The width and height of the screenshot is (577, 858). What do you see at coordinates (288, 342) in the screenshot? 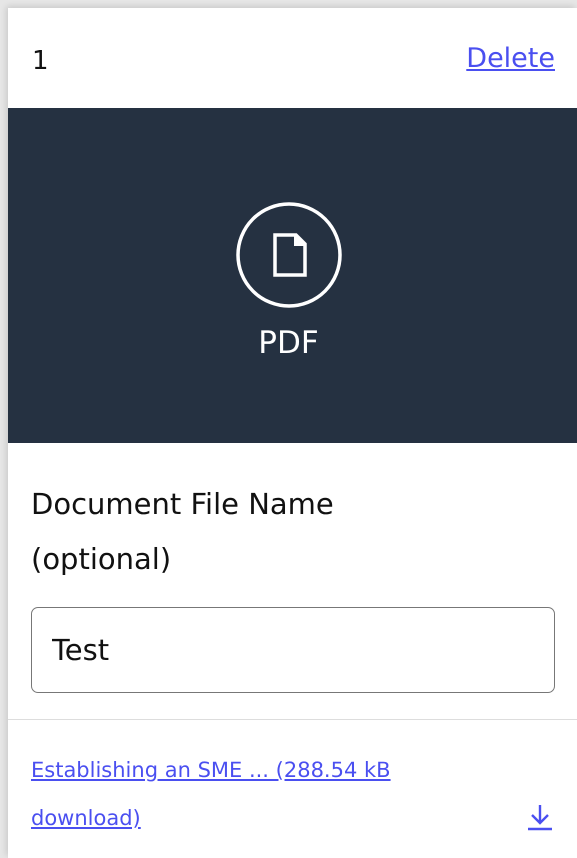
I see `file-type-label: PDF` at bounding box center [288, 342].